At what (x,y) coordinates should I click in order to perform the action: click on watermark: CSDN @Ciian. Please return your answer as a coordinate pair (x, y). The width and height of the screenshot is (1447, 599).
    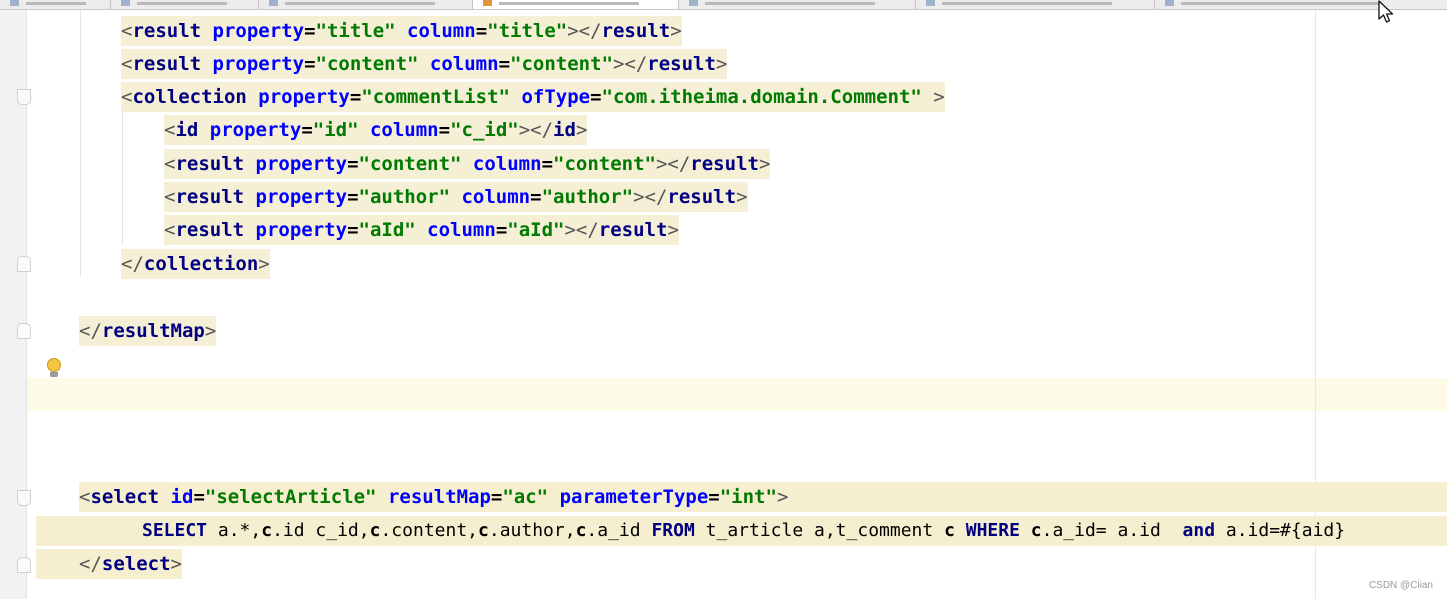
    Looking at the image, I should click on (1400, 585).